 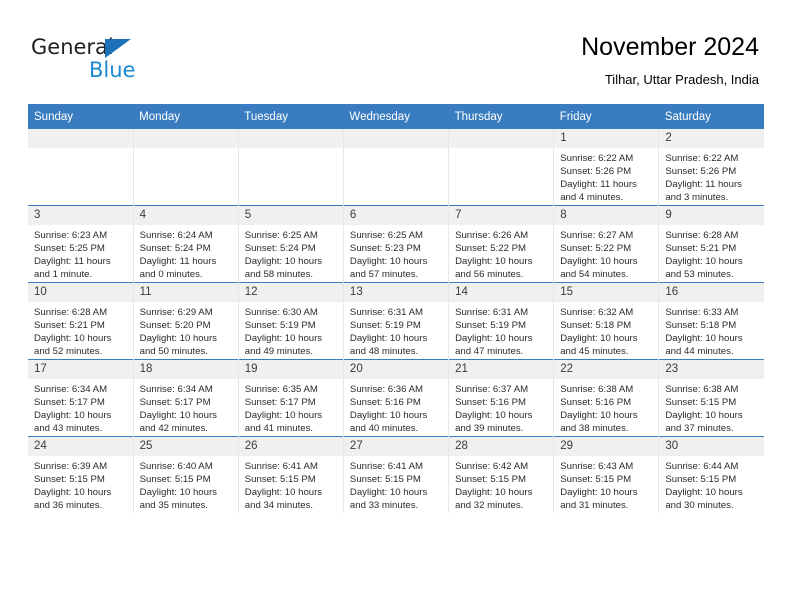 What do you see at coordinates (501, 116) in the screenshot?
I see `weekday-header-thursday: Thursday` at bounding box center [501, 116].